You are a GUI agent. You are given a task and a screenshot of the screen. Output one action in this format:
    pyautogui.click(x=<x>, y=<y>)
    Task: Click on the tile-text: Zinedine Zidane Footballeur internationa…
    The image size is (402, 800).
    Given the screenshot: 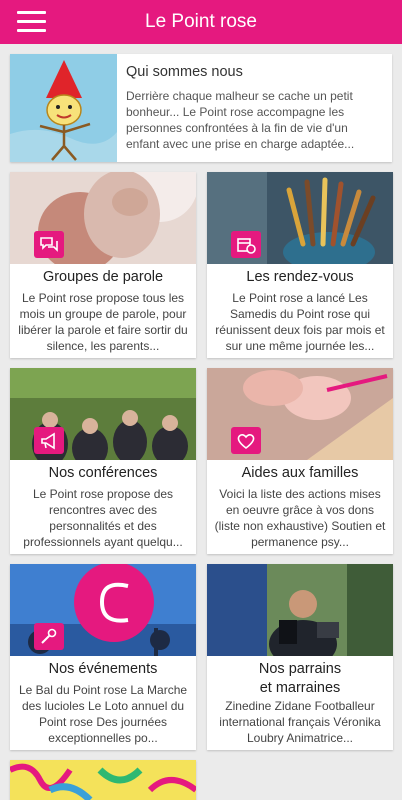 What is the action you would take?
    pyautogui.click(x=300, y=722)
    